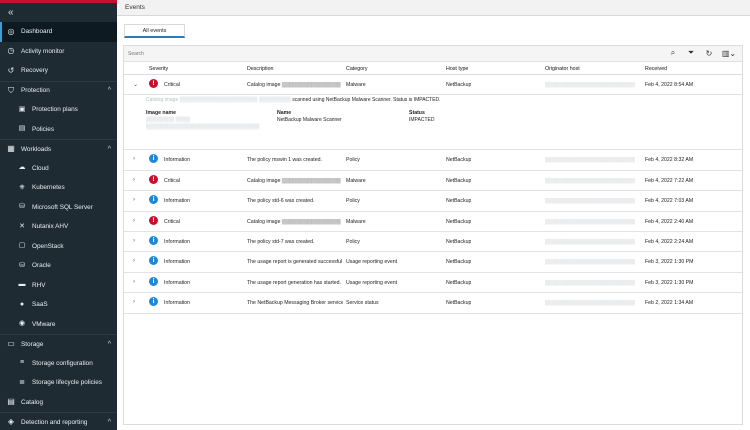 Image resolution: width=750 pixels, height=430 pixels. What do you see at coordinates (58, 32) in the screenshot?
I see `sidebar-item-dashboard: ◎ Dashboard` at bounding box center [58, 32].